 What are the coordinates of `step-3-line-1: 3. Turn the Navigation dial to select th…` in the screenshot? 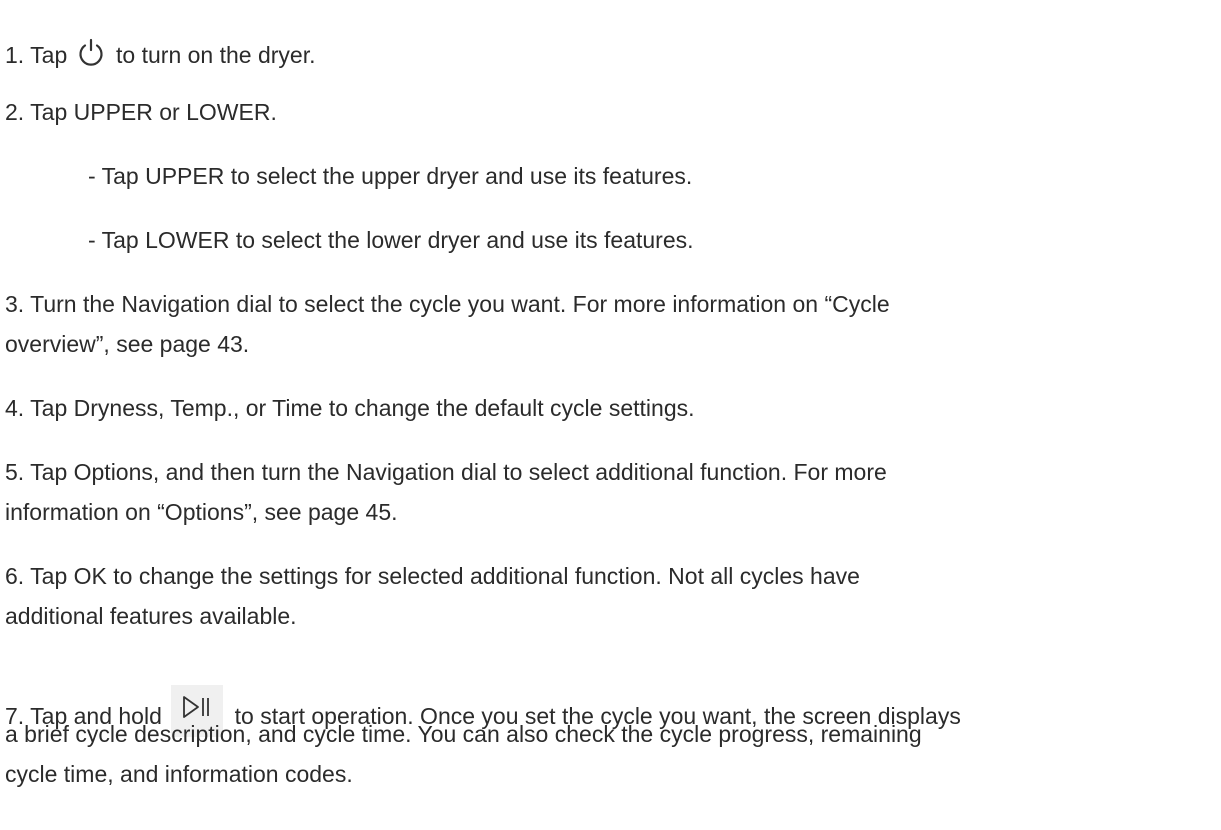 It's located at (447, 304).